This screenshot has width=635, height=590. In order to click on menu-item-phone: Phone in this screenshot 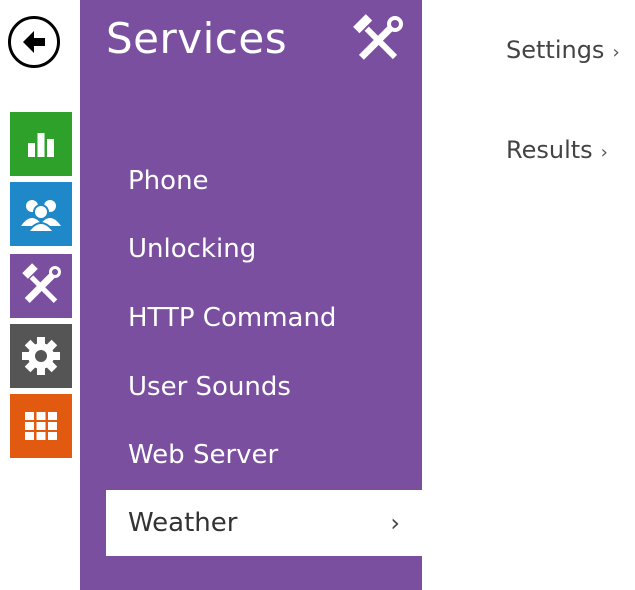, I will do `click(264, 181)`.